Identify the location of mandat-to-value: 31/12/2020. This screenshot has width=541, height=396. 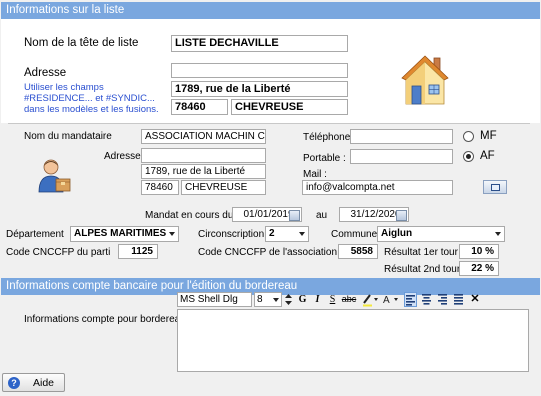
(375, 214).